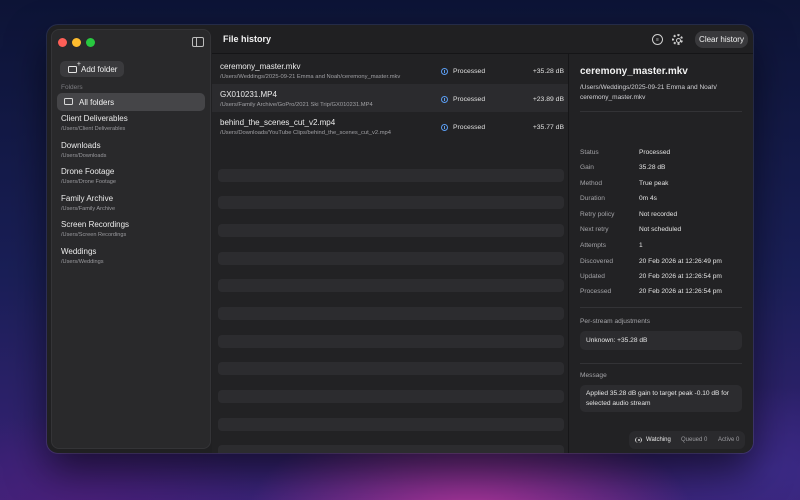 The image size is (800, 500). I want to click on folder-path: /Users/Drone Footage, so click(89, 182).